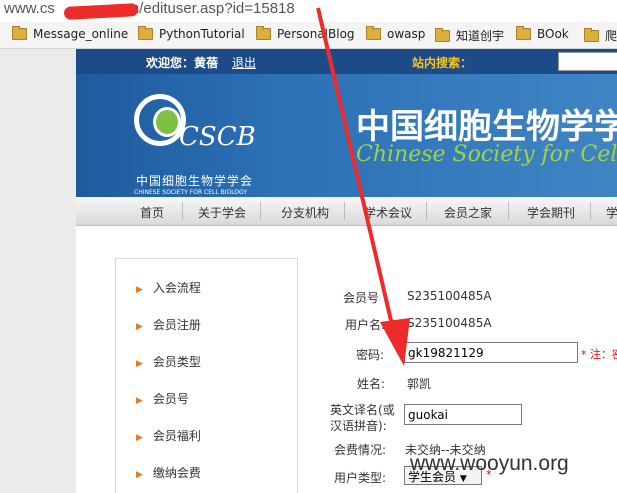  Describe the element at coordinates (222, 212) in the screenshot. I see `nav-about: 关于学会` at that location.